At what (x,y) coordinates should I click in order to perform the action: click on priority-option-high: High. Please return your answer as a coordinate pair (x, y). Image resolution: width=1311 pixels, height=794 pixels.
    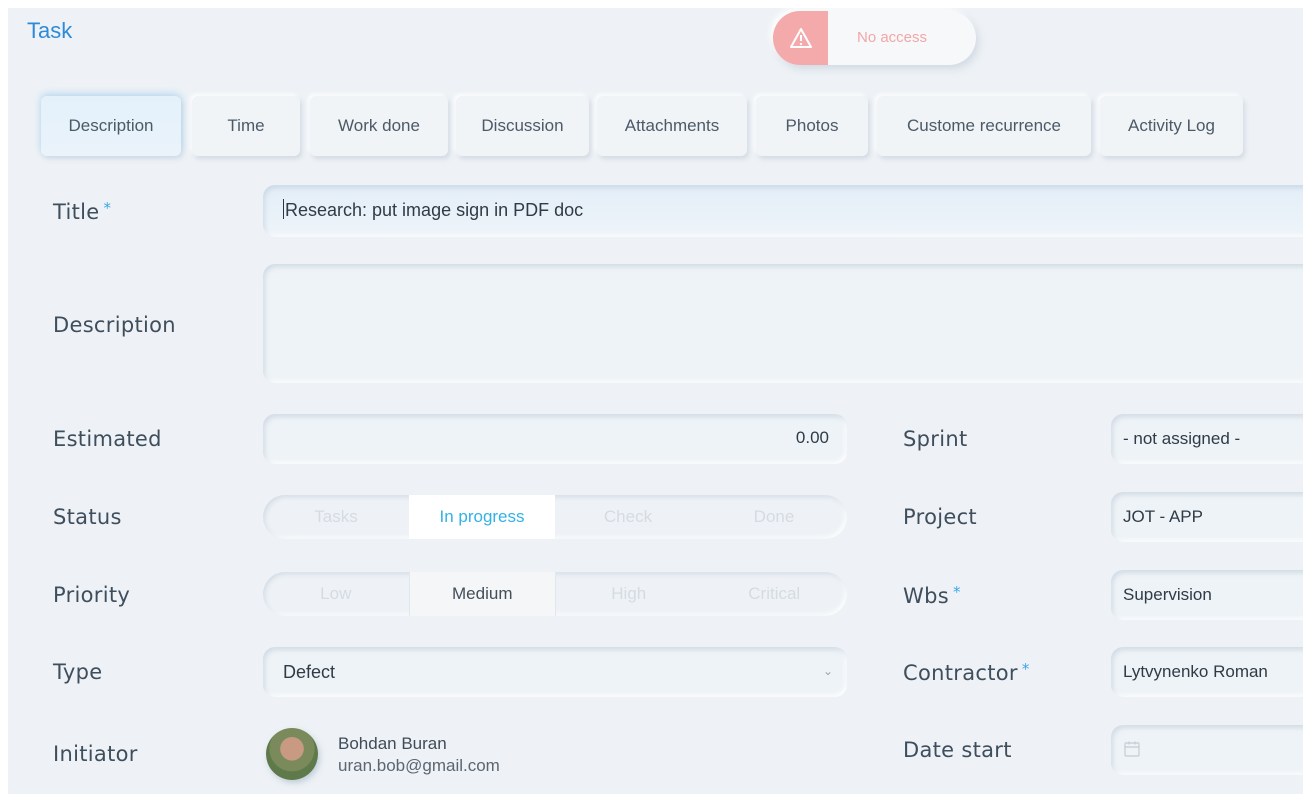
    Looking at the image, I should click on (629, 594).